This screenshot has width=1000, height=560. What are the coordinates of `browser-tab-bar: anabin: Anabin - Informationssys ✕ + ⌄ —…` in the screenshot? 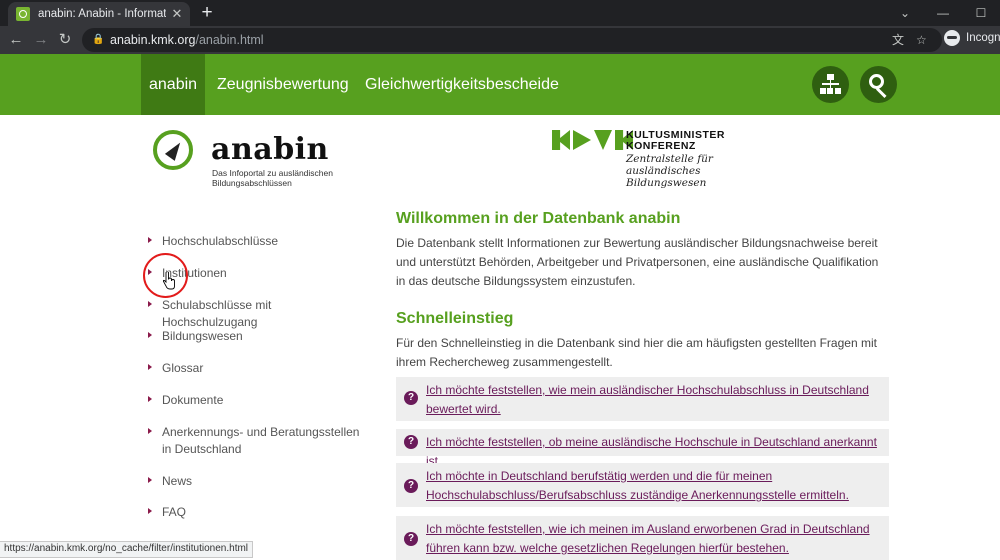 It's located at (500, 13).